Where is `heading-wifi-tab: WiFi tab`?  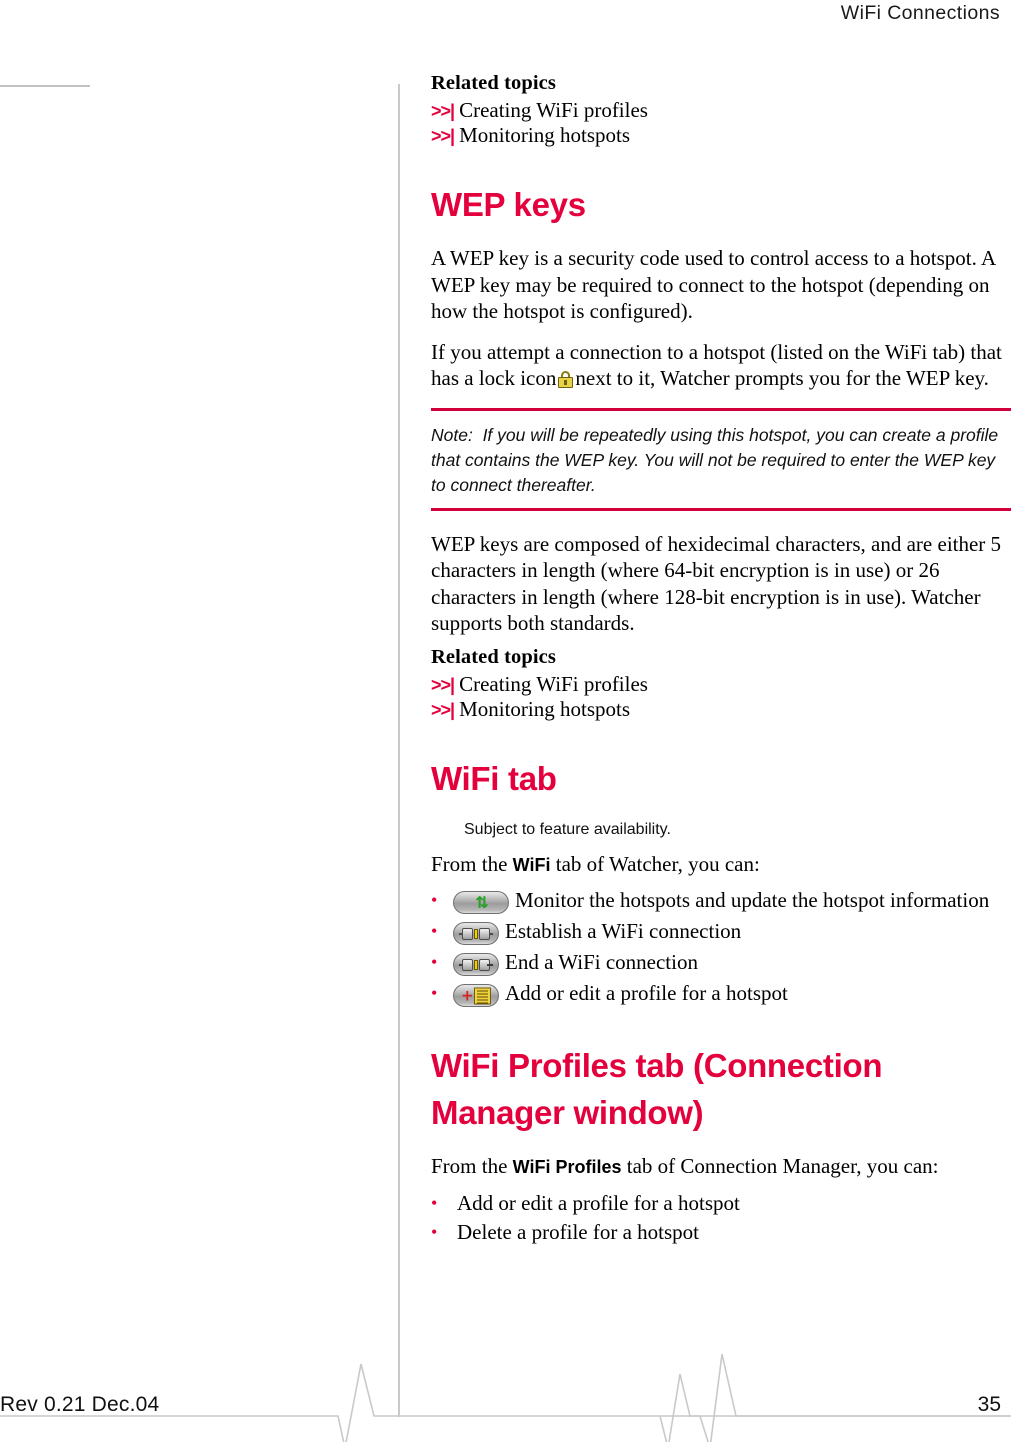
heading-wifi-tab: WiFi tab is located at coordinates (494, 778).